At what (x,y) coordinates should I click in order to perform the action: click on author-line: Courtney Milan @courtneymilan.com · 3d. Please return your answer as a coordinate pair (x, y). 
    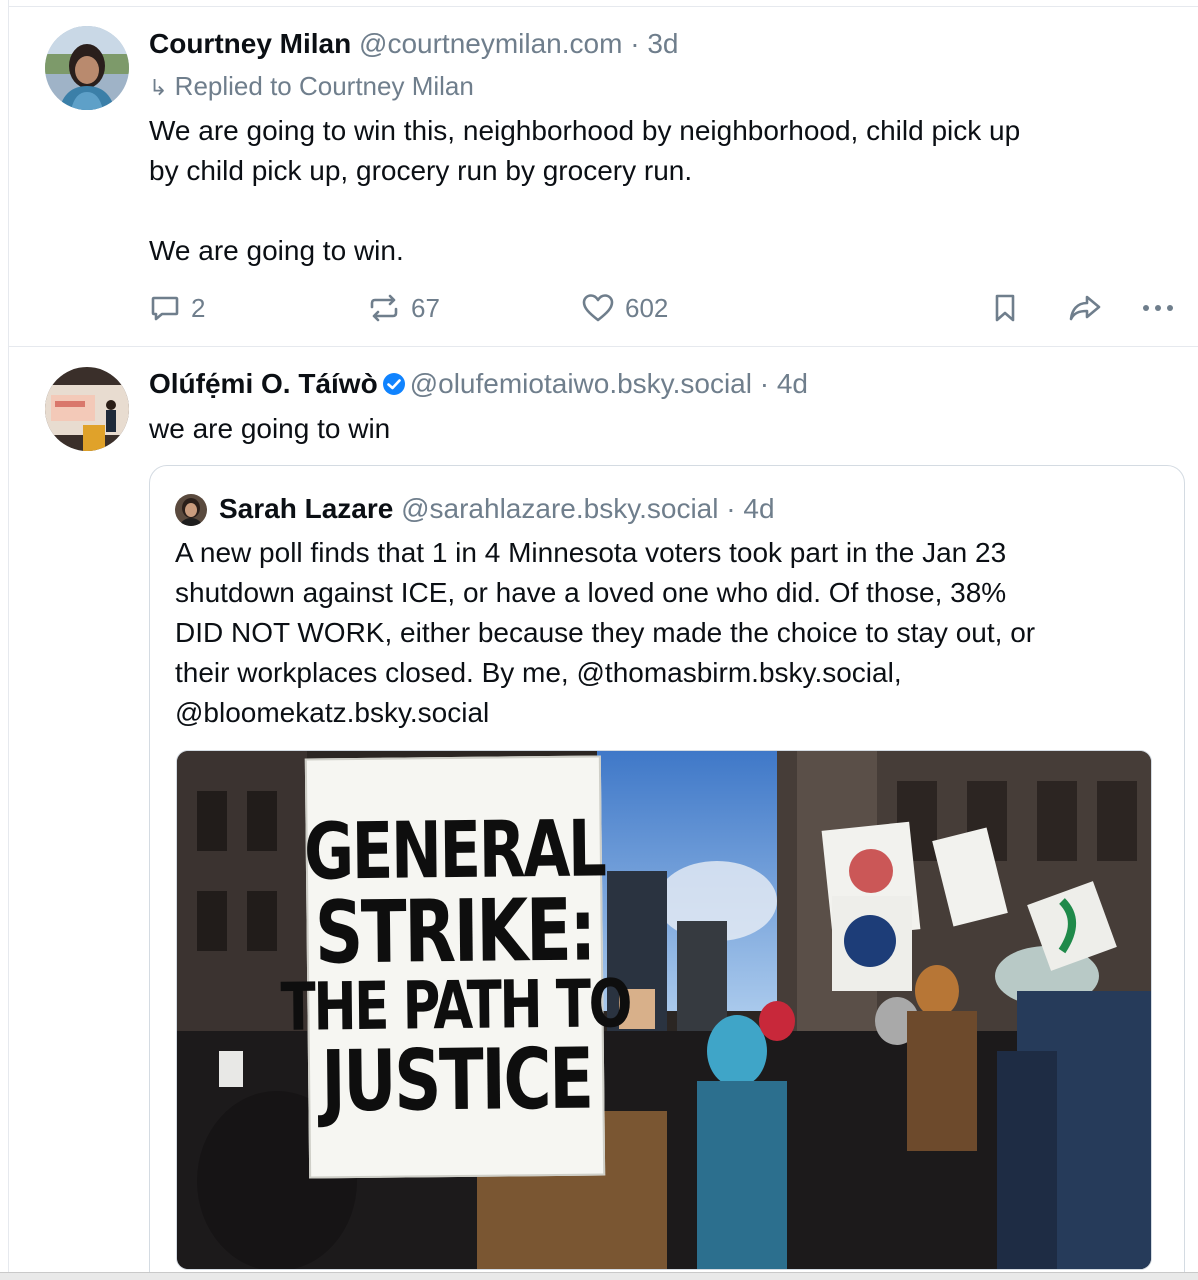
    Looking at the image, I should click on (413, 44).